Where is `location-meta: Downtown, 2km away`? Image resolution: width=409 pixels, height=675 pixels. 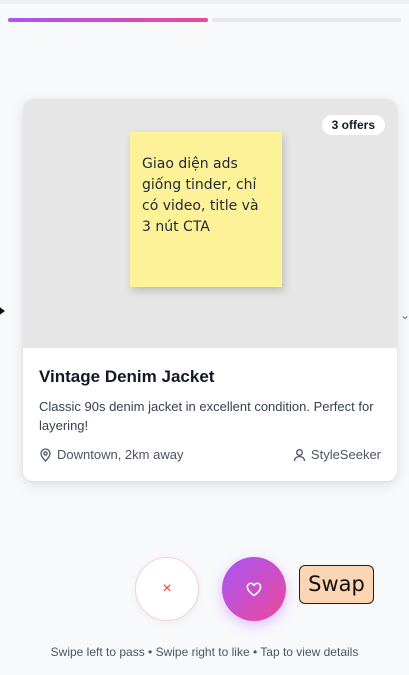 location-meta: Downtown, 2km away is located at coordinates (111, 454).